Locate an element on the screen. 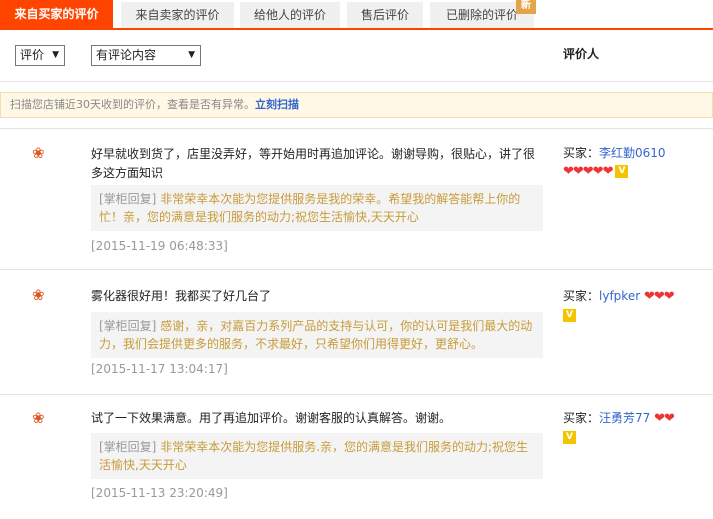 The image size is (713, 519). buyer-info: 买家：汪勇芳77 ❤❤ V is located at coordinates (635, 427).